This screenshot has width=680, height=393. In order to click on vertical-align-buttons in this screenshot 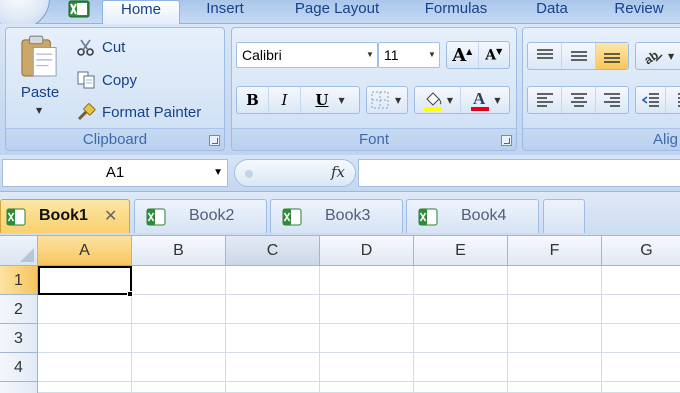, I will do `click(578, 56)`.